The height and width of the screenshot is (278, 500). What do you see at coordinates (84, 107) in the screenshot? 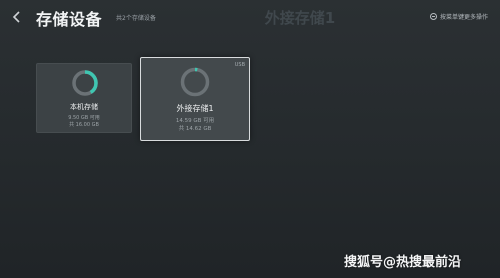
I see `storage-card-name: 本机存储` at bounding box center [84, 107].